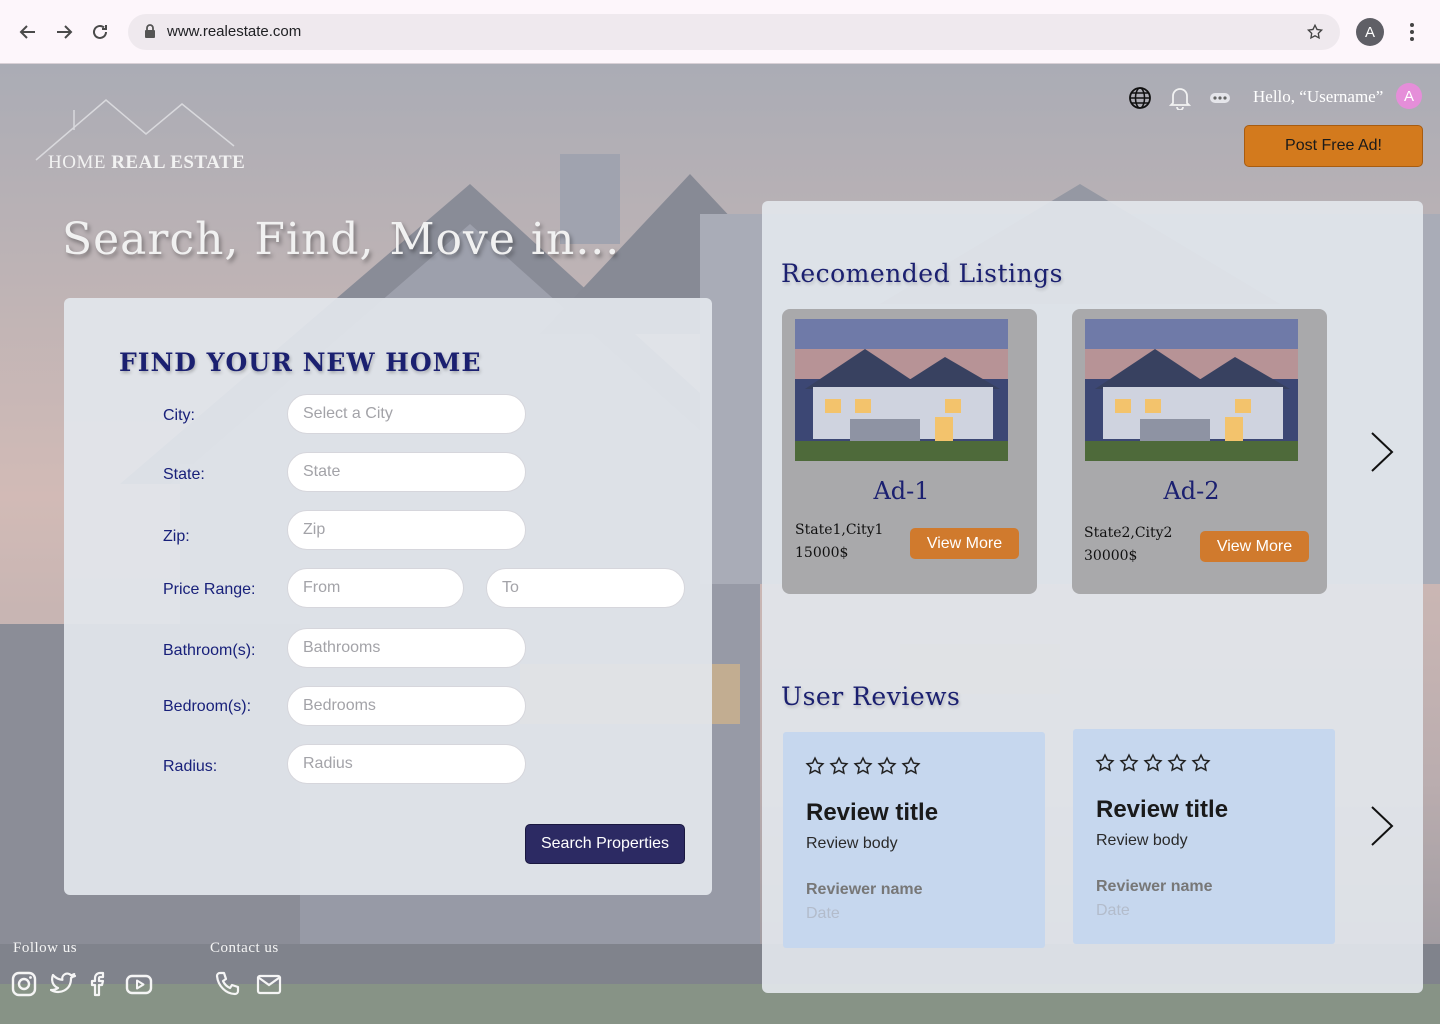 This screenshot has height=1024, width=1440. What do you see at coordinates (1180, 98) in the screenshot?
I see `notification-bell-icon` at bounding box center [1180, 98].